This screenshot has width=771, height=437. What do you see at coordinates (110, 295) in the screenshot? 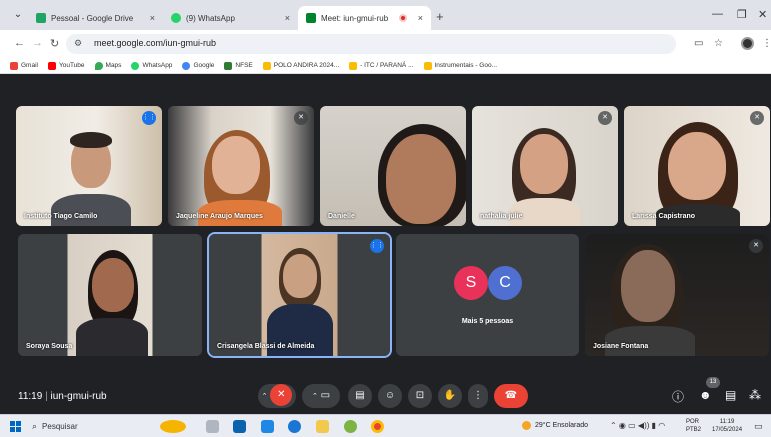
I see `participant-tile: Soraya Sousa` at bounding box center [110, 295].